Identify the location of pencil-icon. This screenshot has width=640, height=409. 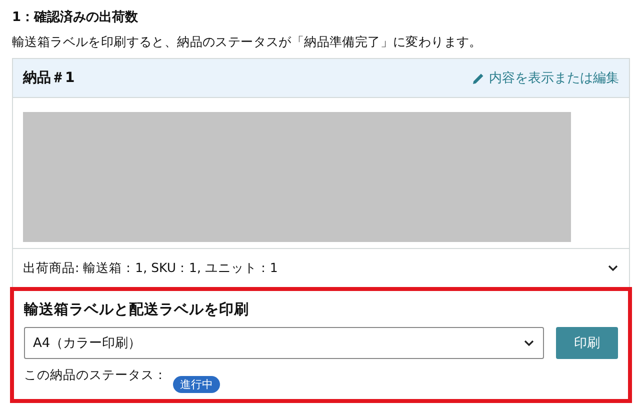
(478, 78).